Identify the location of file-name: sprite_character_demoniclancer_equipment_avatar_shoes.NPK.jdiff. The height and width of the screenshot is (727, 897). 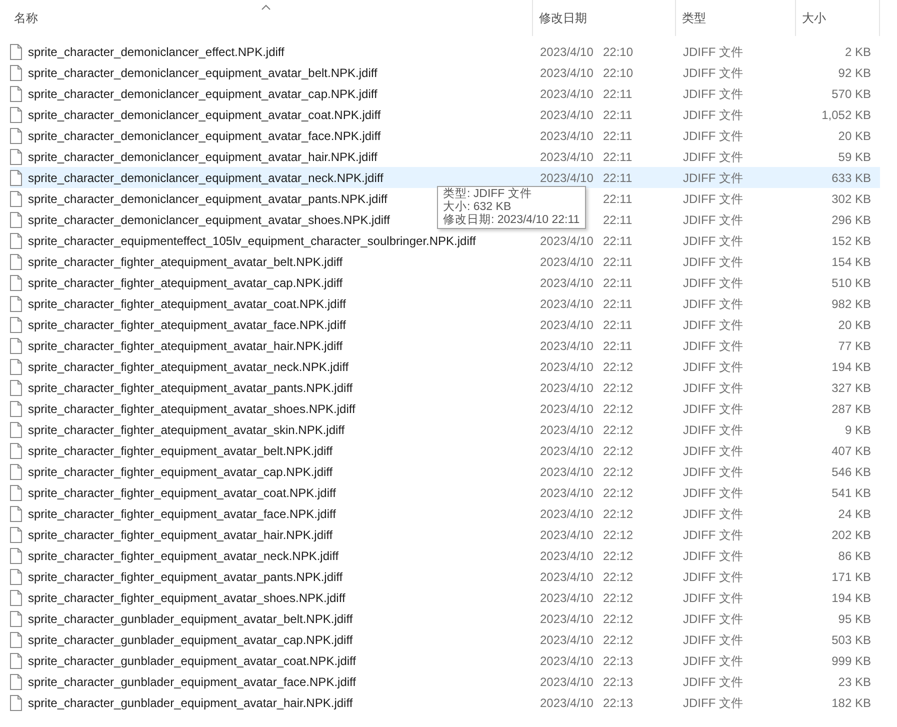
(209, 219).